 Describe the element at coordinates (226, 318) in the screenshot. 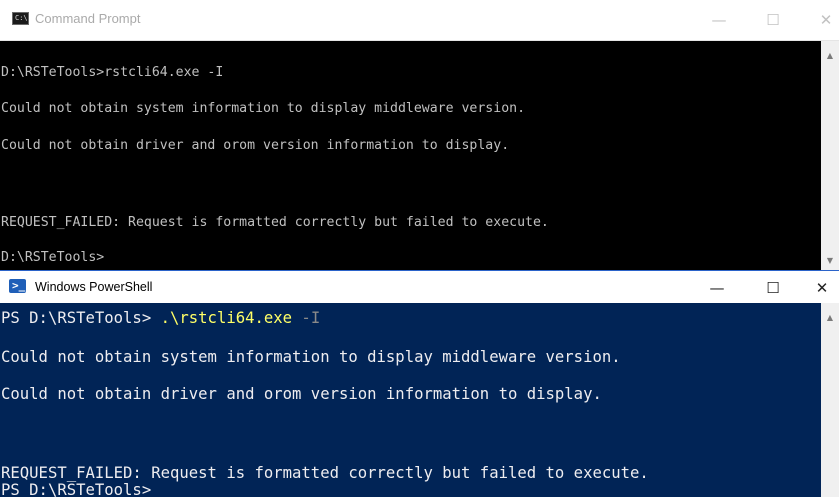

I see `ps-command: .\rstcli64.exe` at that location.